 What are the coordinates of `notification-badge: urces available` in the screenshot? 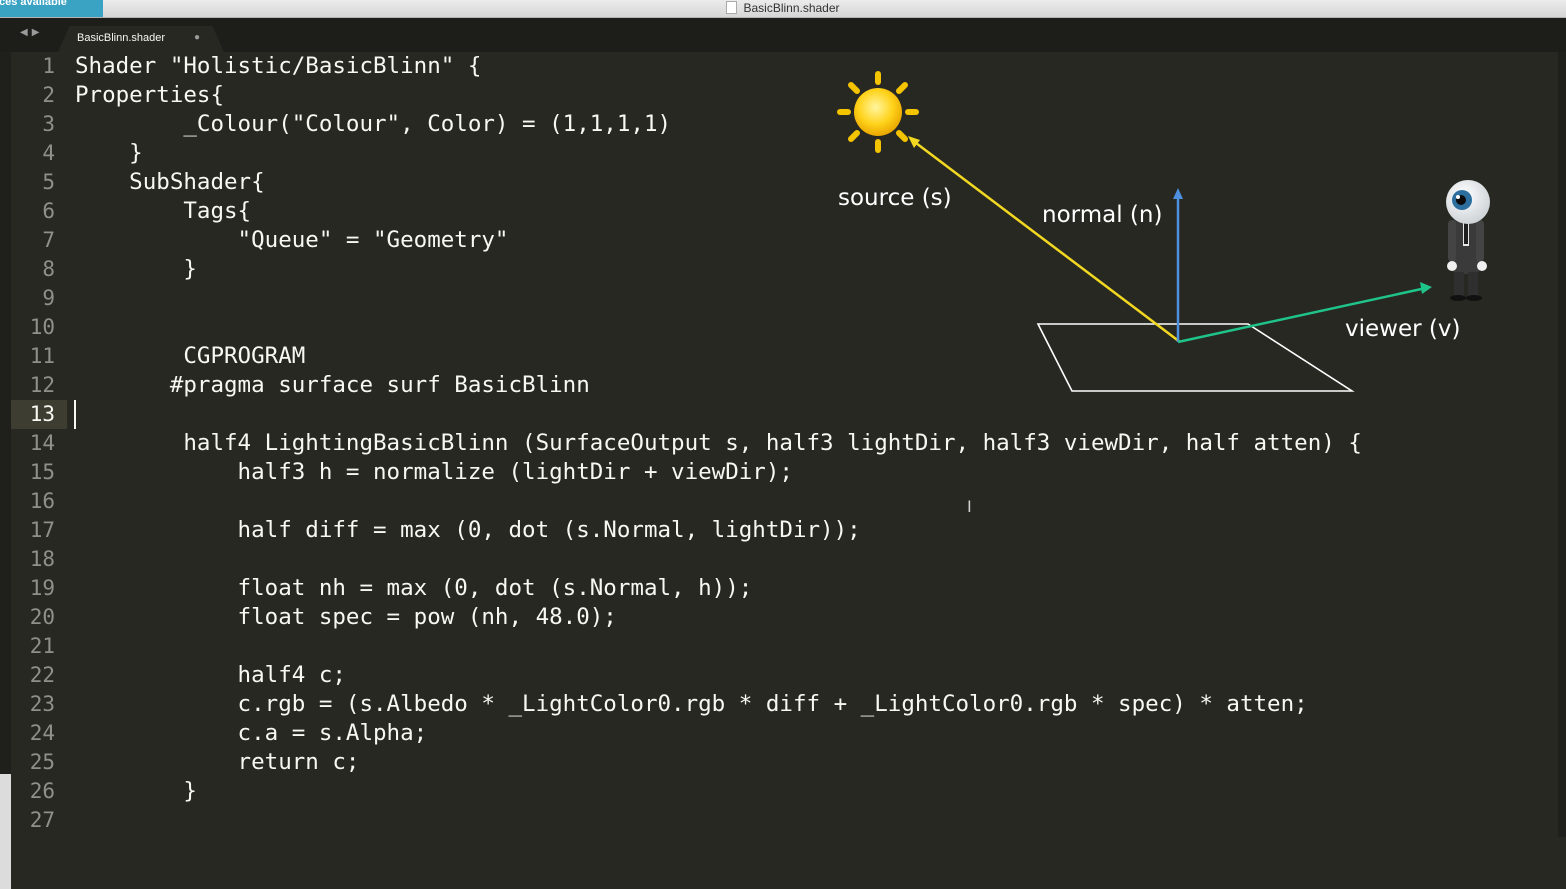 It's located at (51, 8).